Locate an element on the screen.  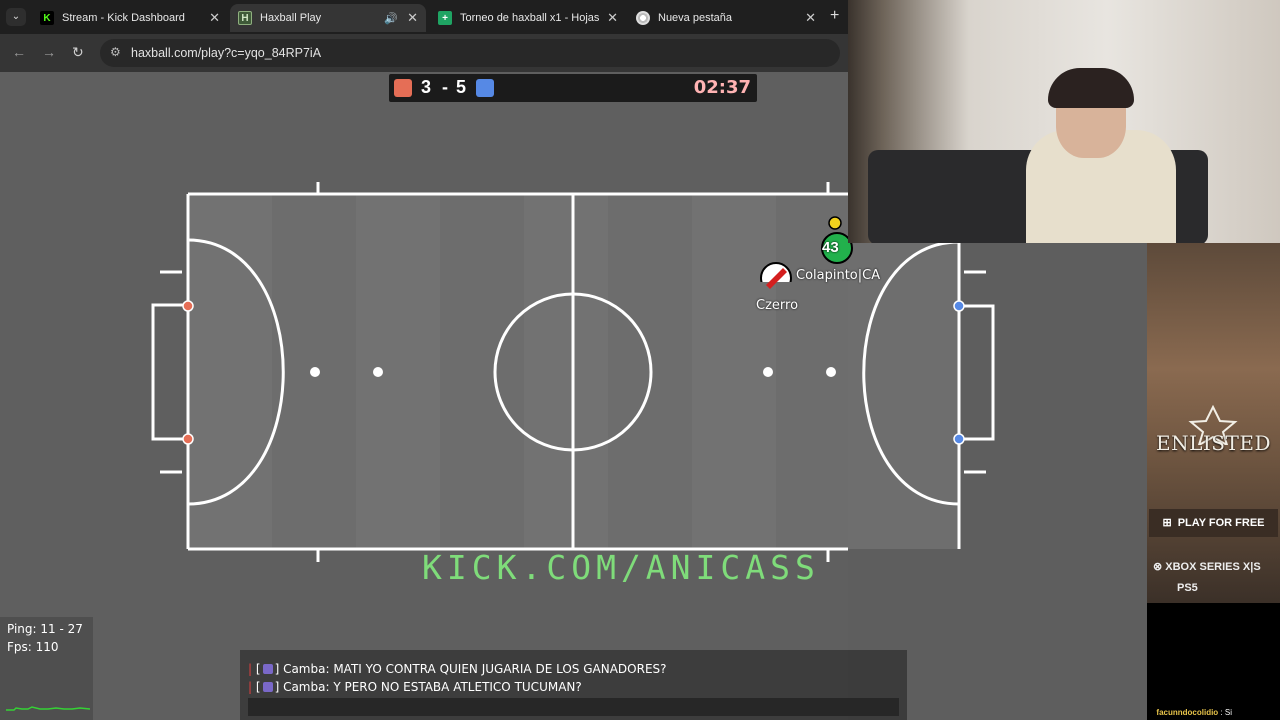
forward-icon: → is located at coordinates (49, 52).